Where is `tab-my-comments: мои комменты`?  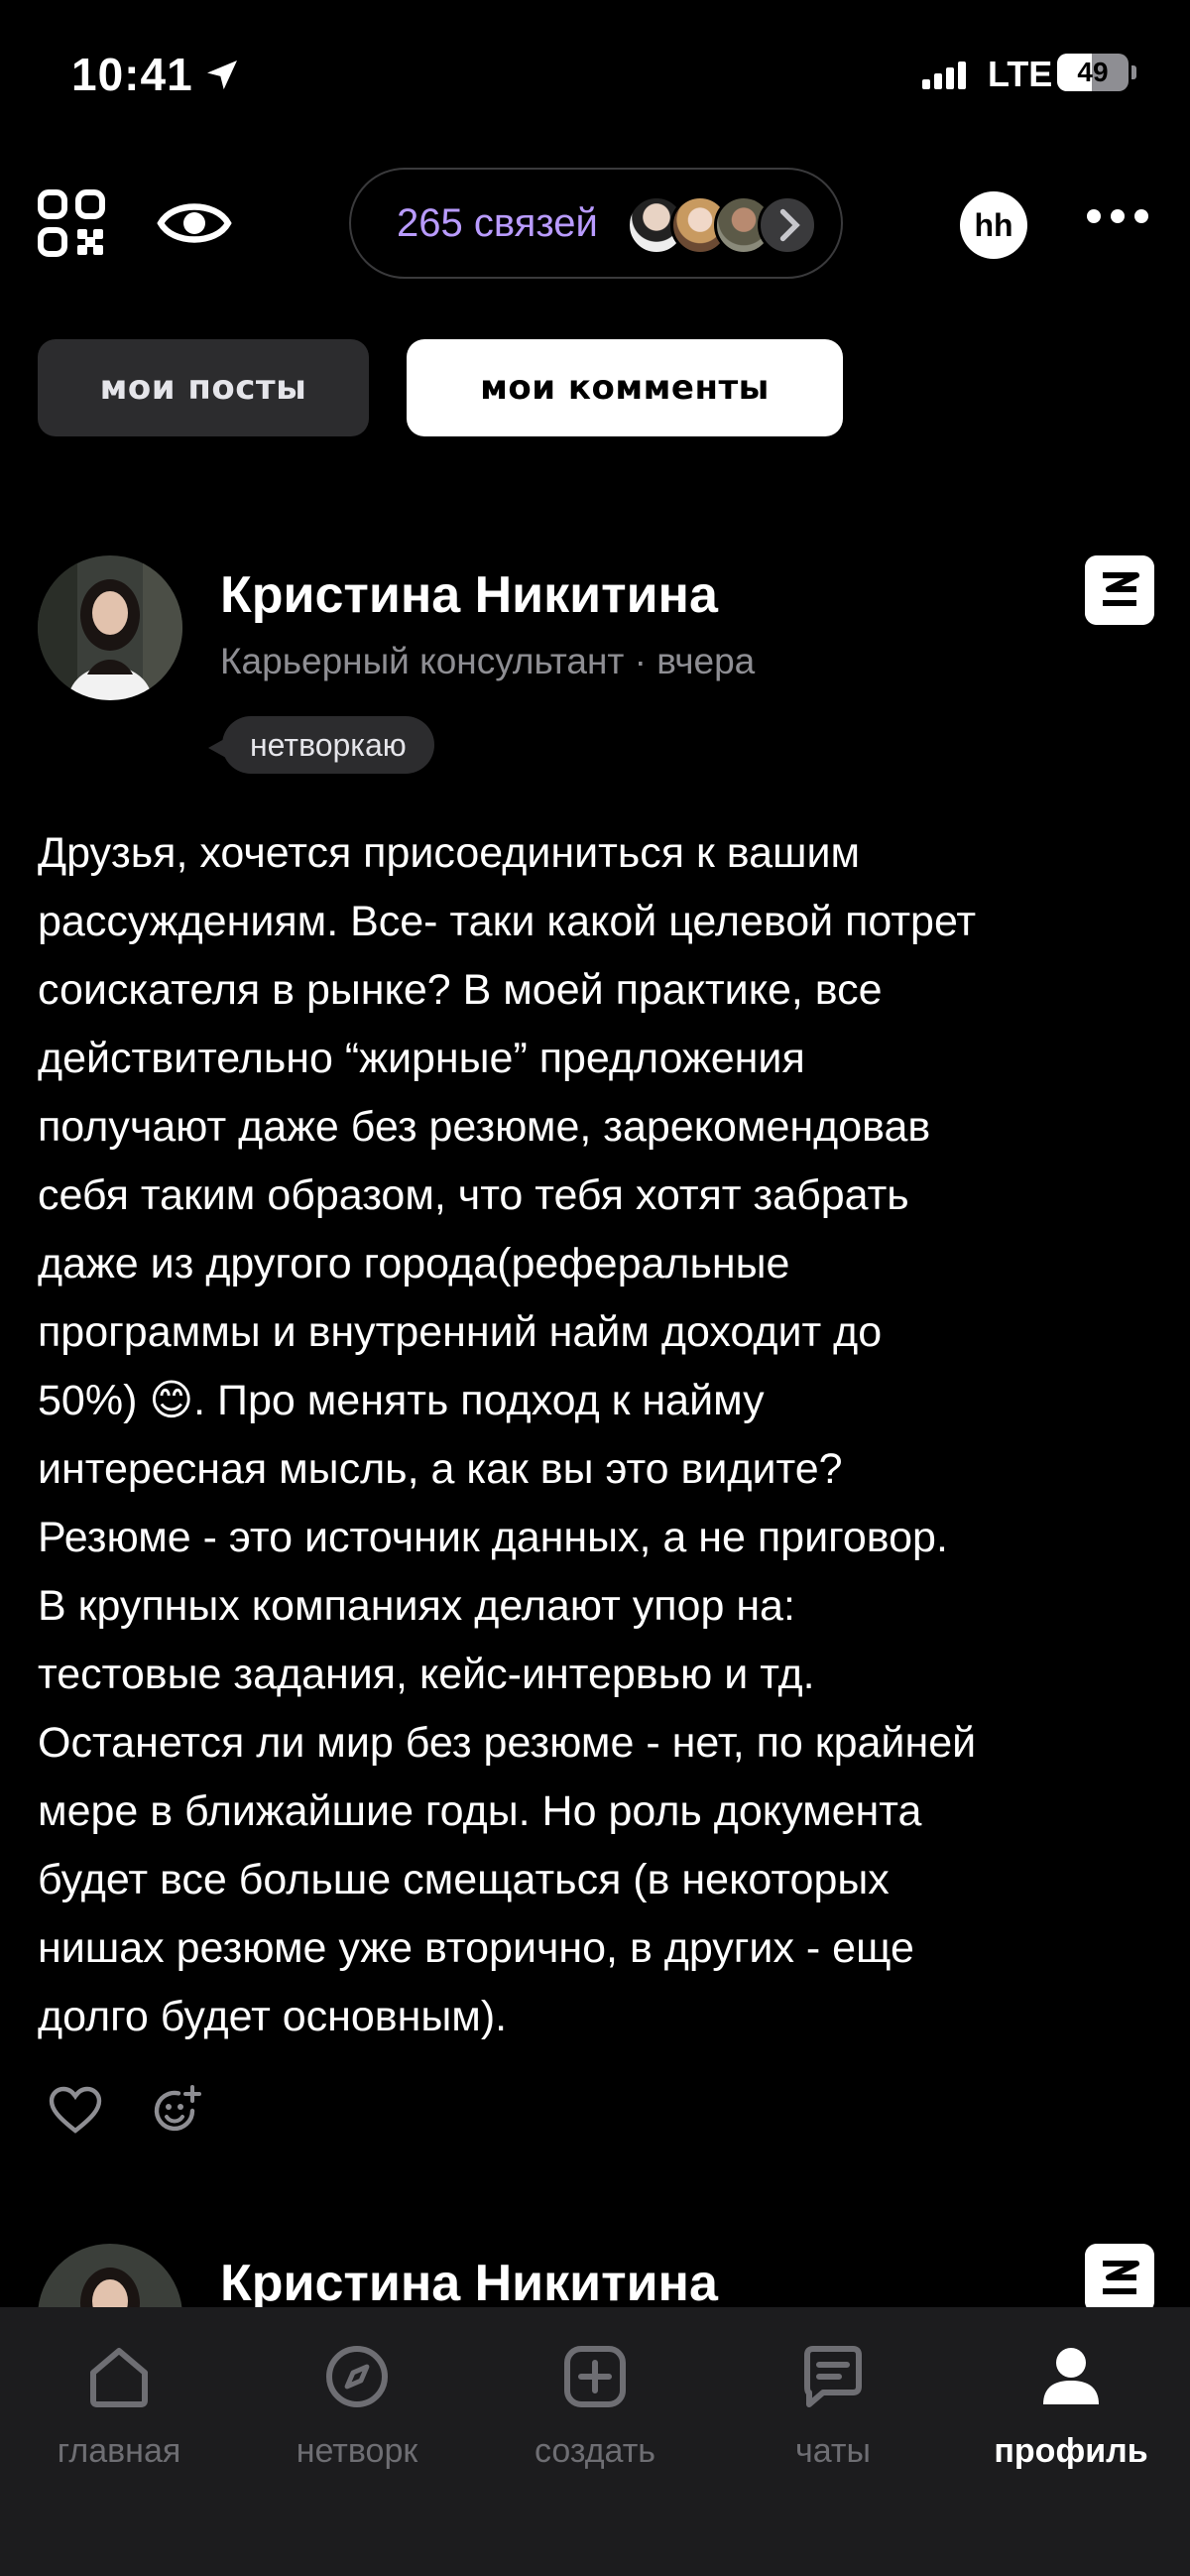
tab-my-comments: мои комменты is located at coordinates (625, 387).